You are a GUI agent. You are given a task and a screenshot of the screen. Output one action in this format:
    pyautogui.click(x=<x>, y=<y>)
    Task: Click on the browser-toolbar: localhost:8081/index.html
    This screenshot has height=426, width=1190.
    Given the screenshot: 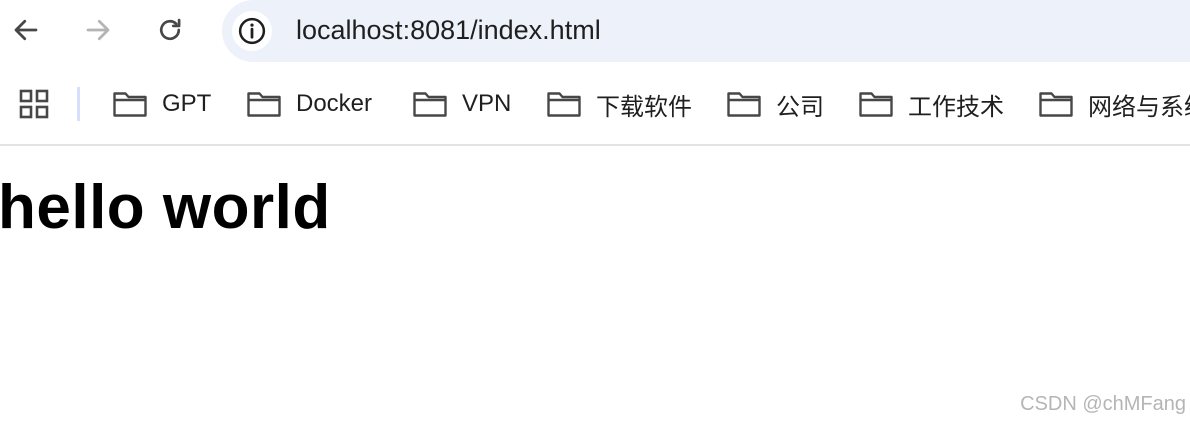 What is the action you would take?
    pyautogui.click(x=595, y=31)
    